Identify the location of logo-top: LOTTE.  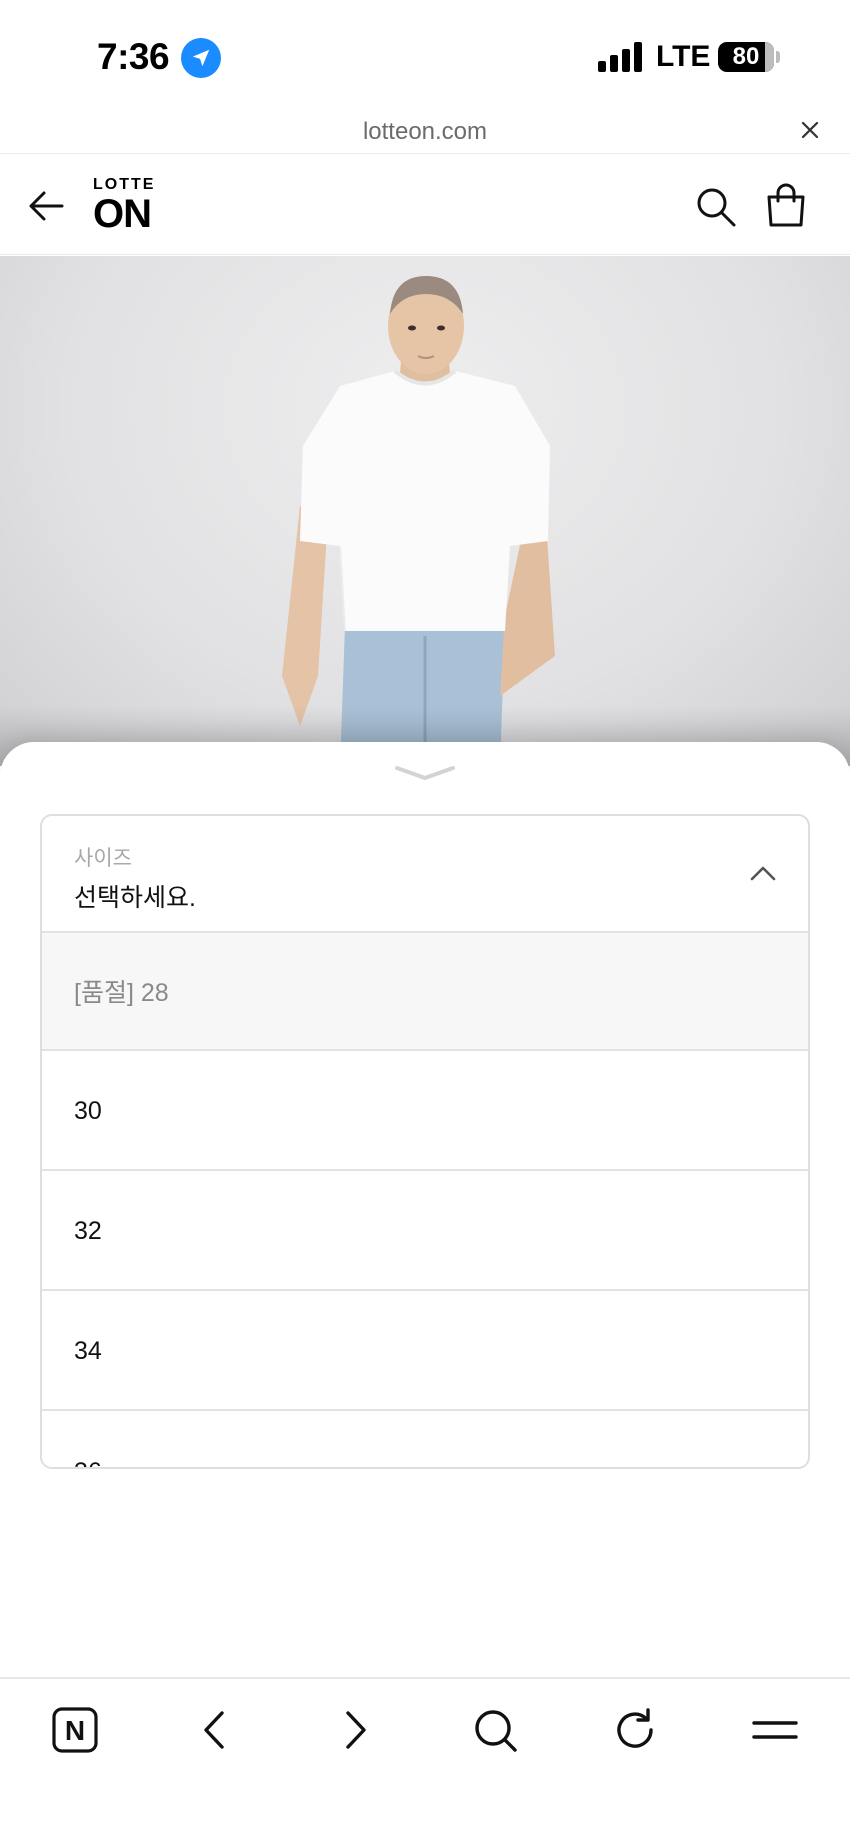
(124, 184).